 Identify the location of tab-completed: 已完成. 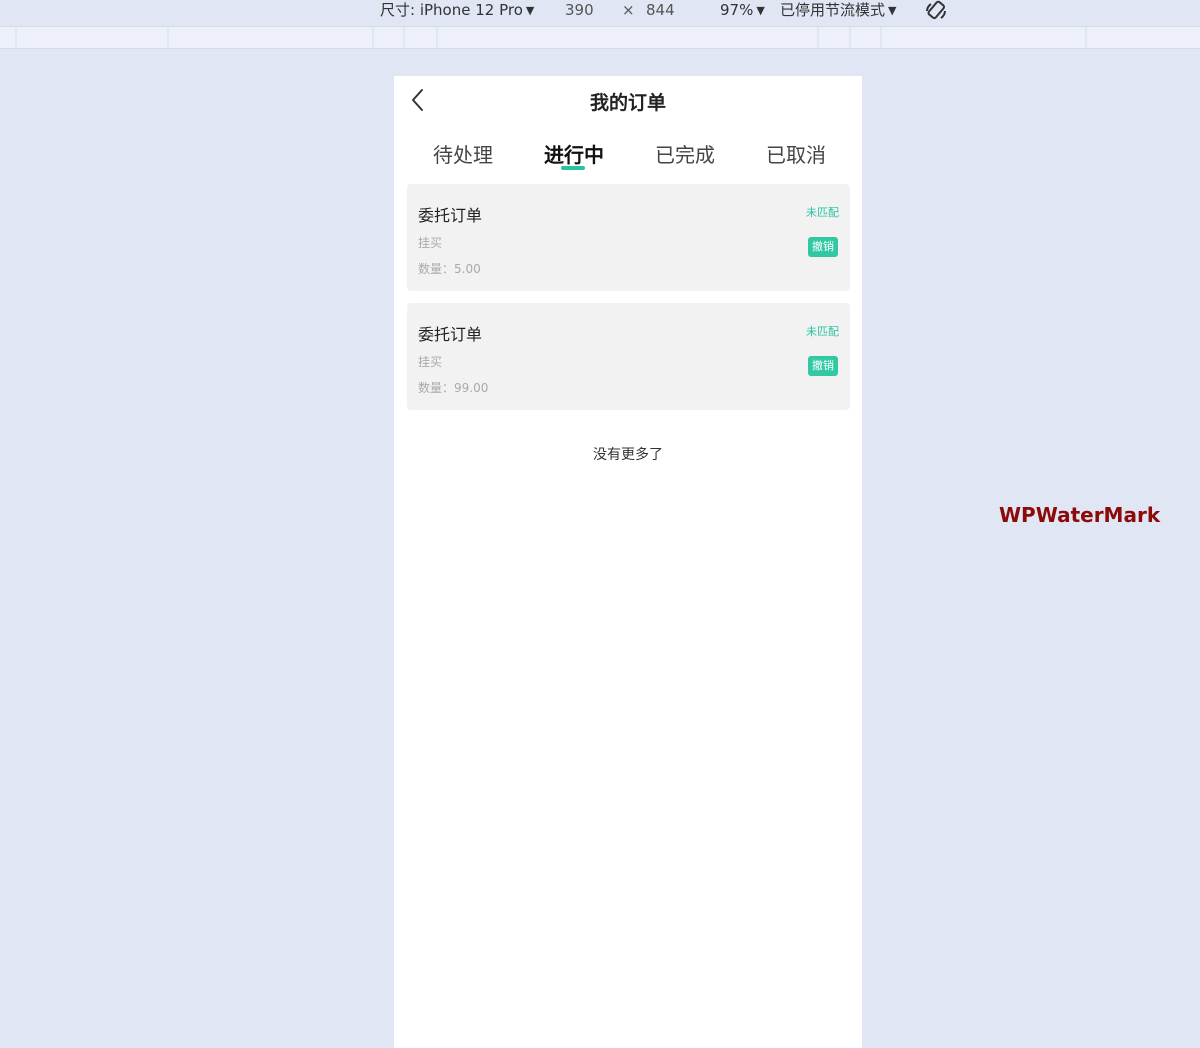
(685, 153).